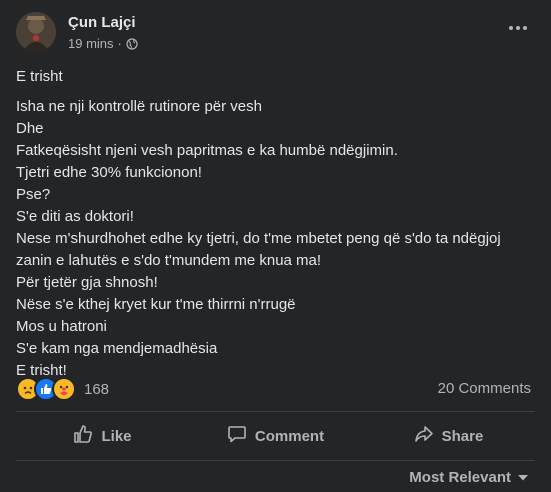 This screenshot has width=551, height=492. Describe the element at coordinates (132, 43) in the screenshot. I see `globe-icon` at that location.